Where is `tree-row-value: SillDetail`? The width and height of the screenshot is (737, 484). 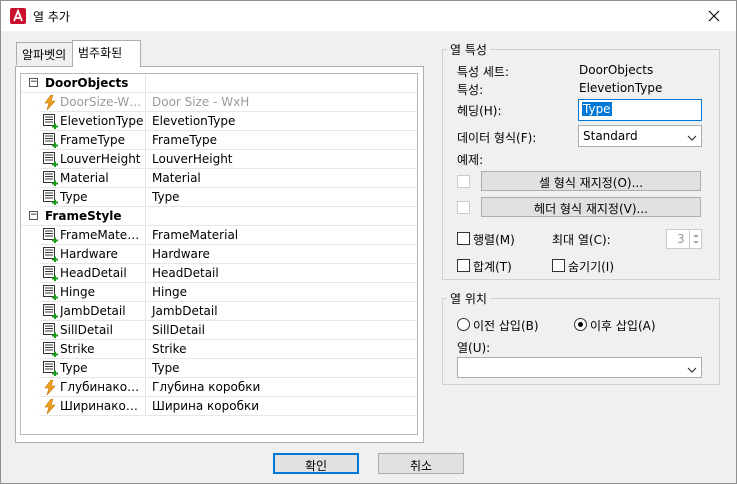 tree-row-value: SillDetail is located at coordinates (282, 330).